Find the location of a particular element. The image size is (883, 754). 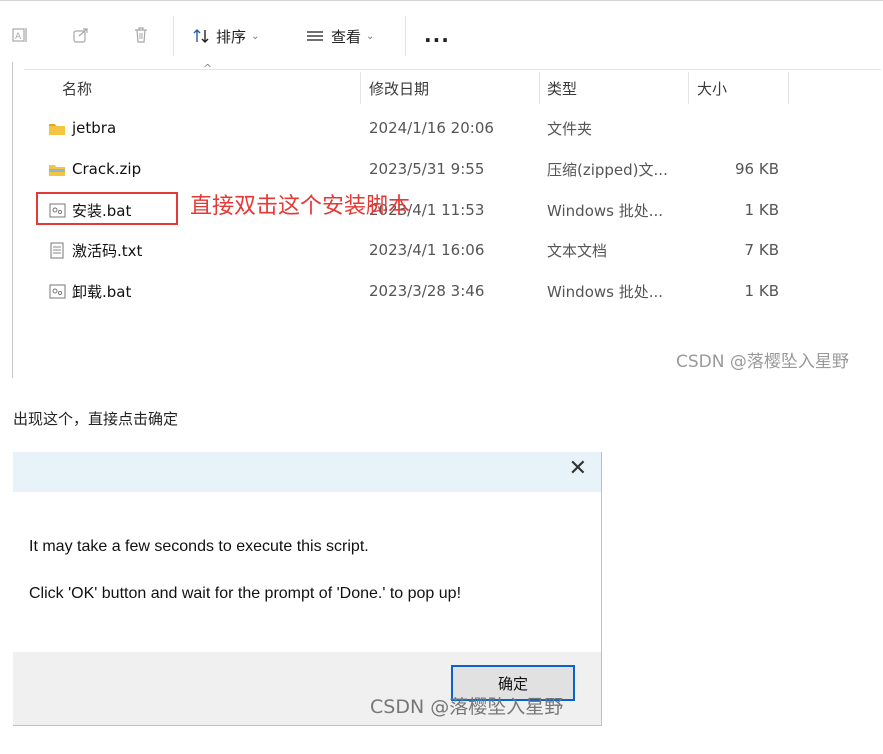

file-row-uninstall-bat: 卸载.bat 2023/3/28 3:46 Windows 批处... 1 KB is located at coordinates (419, 291).